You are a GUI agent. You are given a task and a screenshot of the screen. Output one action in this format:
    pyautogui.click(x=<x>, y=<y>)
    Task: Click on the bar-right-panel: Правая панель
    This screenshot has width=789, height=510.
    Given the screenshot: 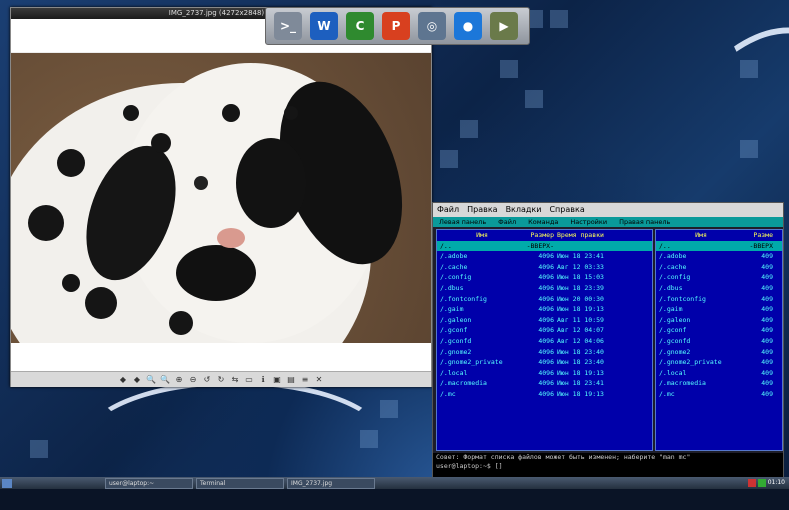 What is the action you would take?
    pyautogui.click(x=644, y=222)
    